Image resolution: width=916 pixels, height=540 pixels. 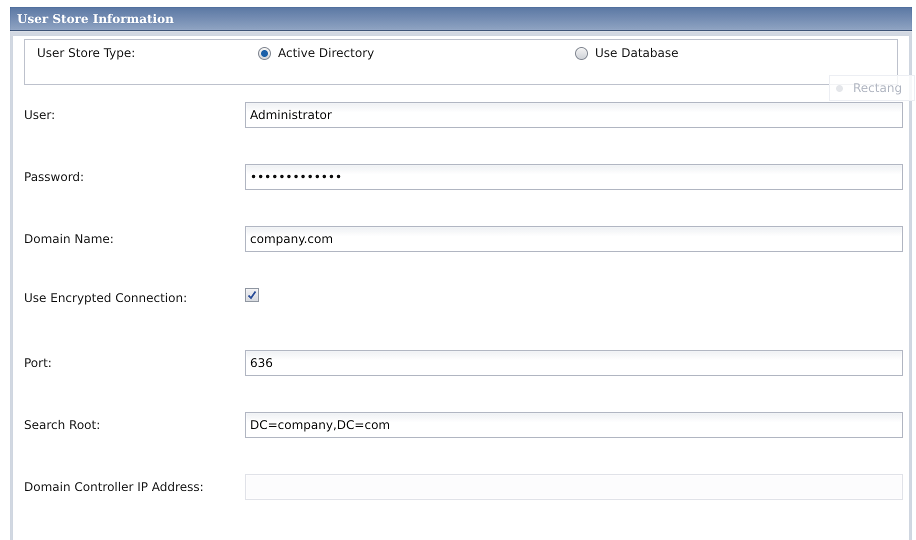 What do you see at coordinates (106, 298) in the screenshot?
I see `field-label: Use Encrypted Connection:` at bounding box center [106, 298].